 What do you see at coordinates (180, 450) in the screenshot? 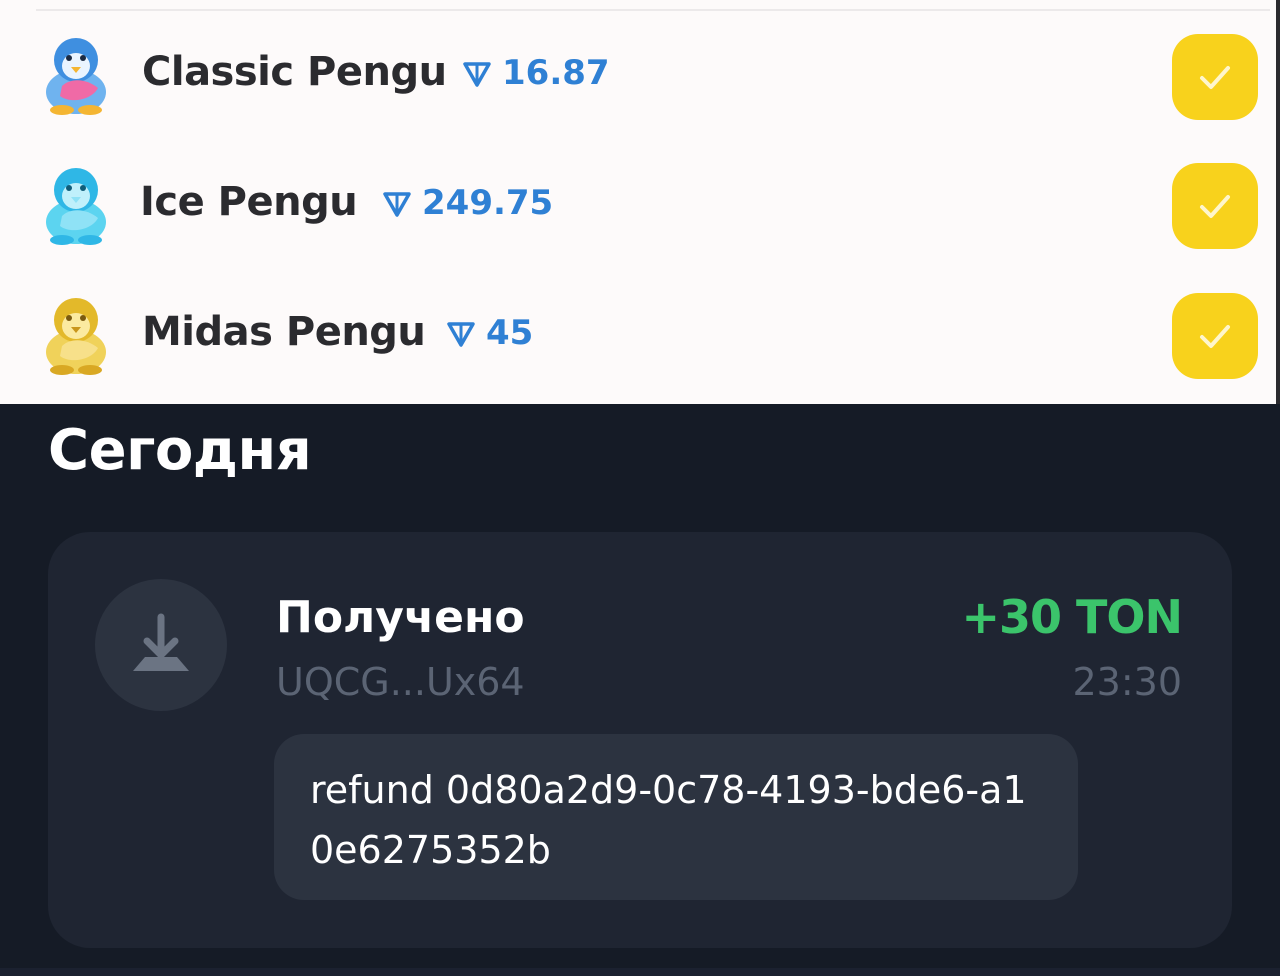
I see `section-title-today: Сегодня` at bounding box center [180, 450].